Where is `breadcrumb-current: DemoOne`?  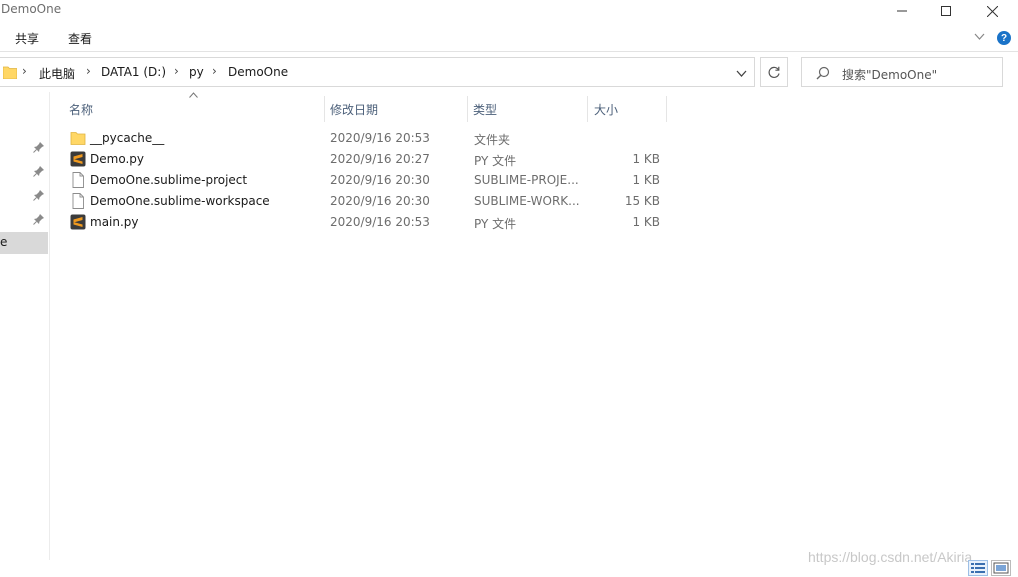
breadcrumb-current: DemoOne is located at coordinates (258, 72).